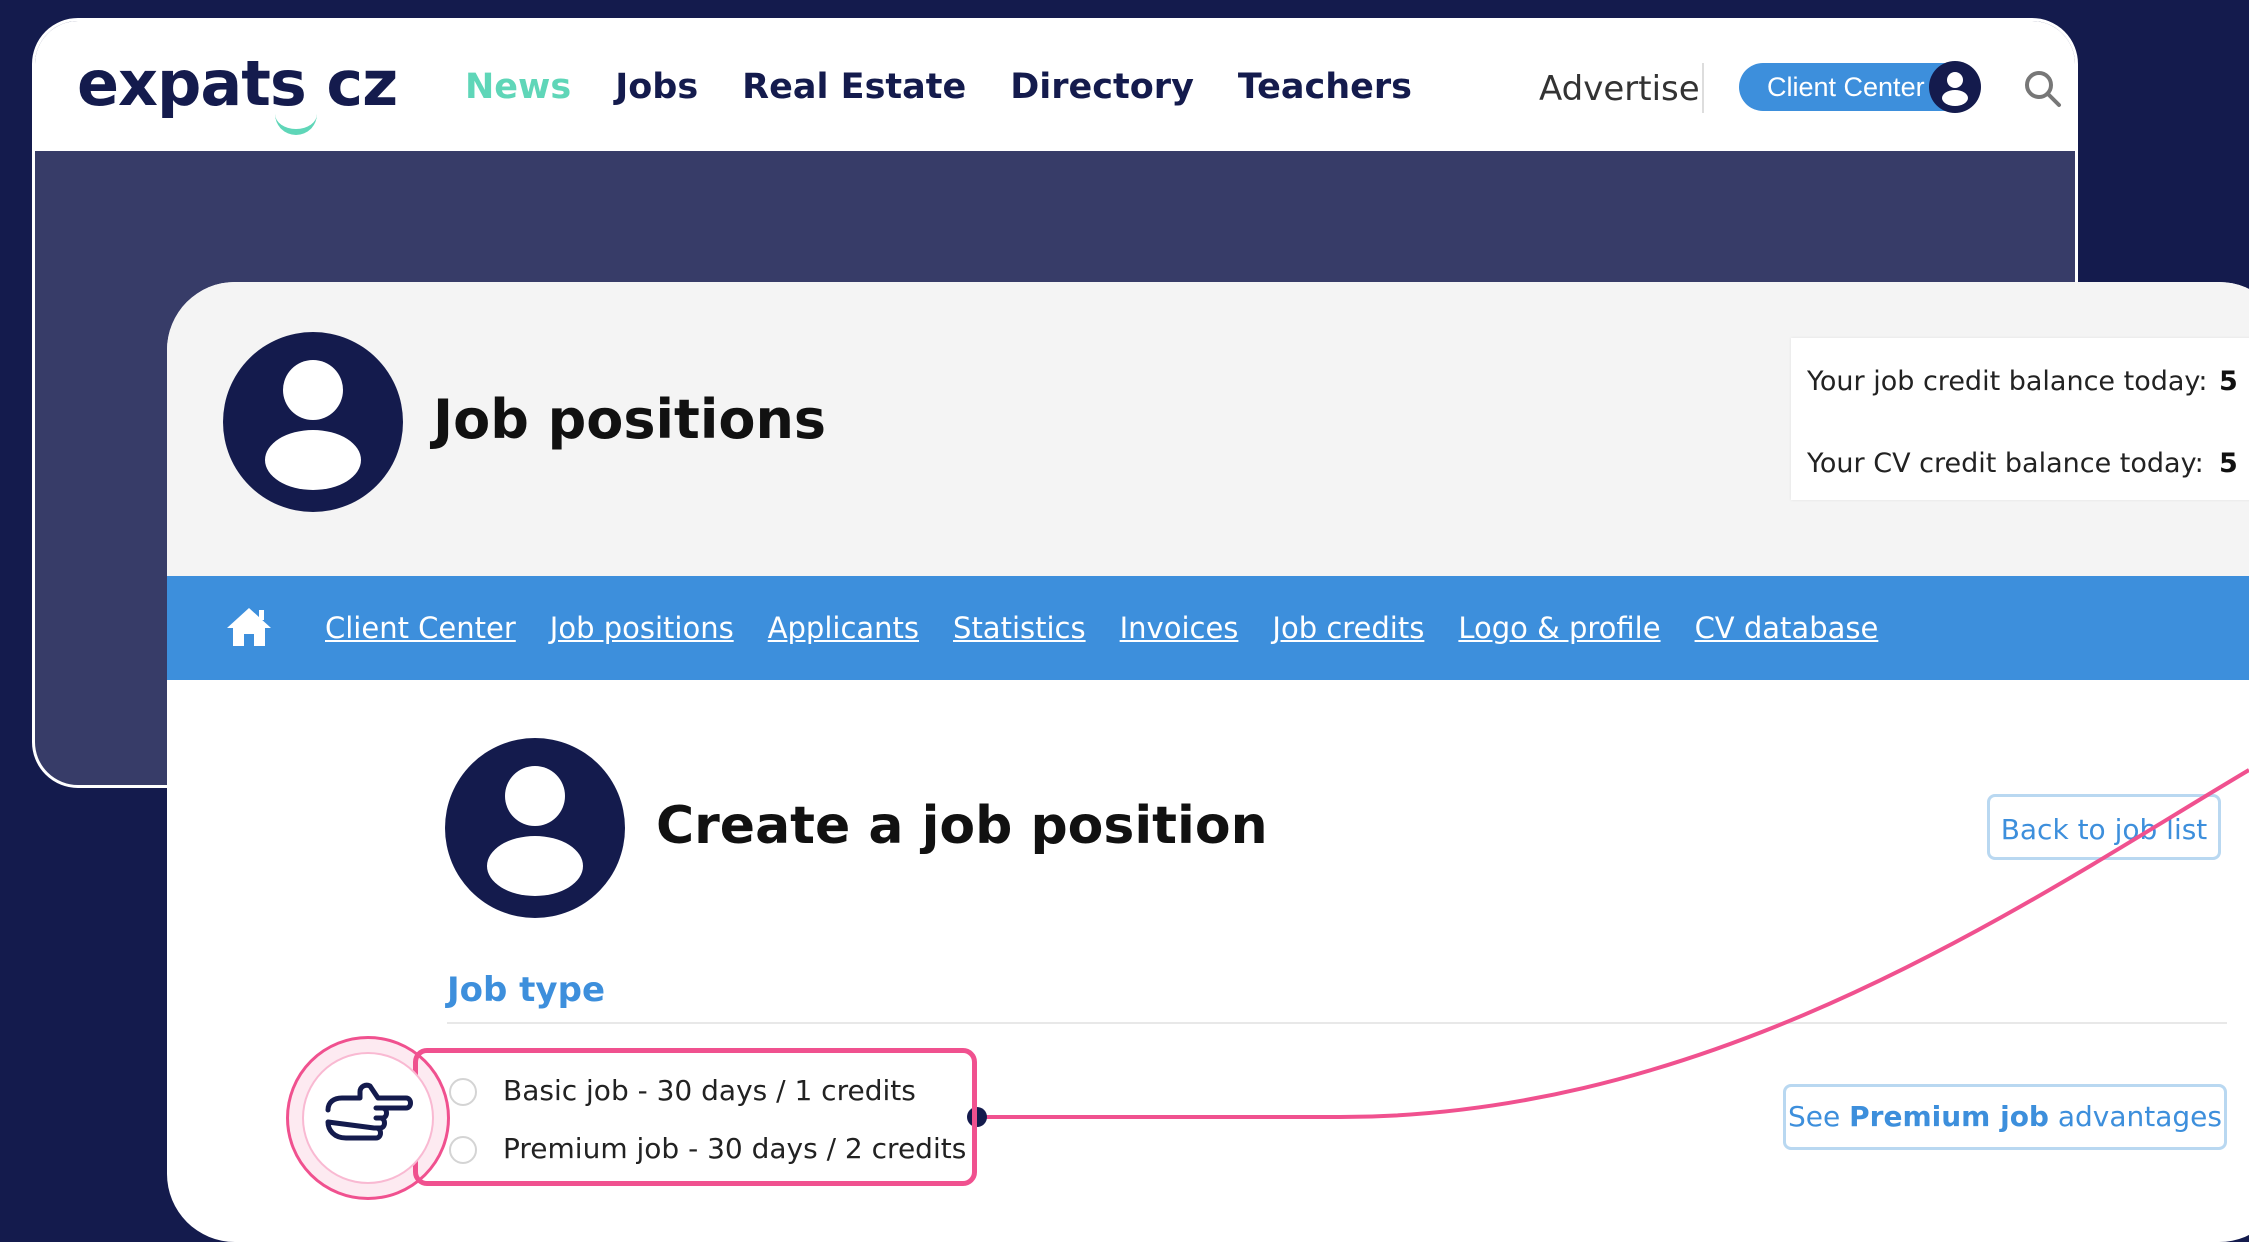 The image size is (2249, 1242). I want to click on job-type-highlight, so click(695, 1117).